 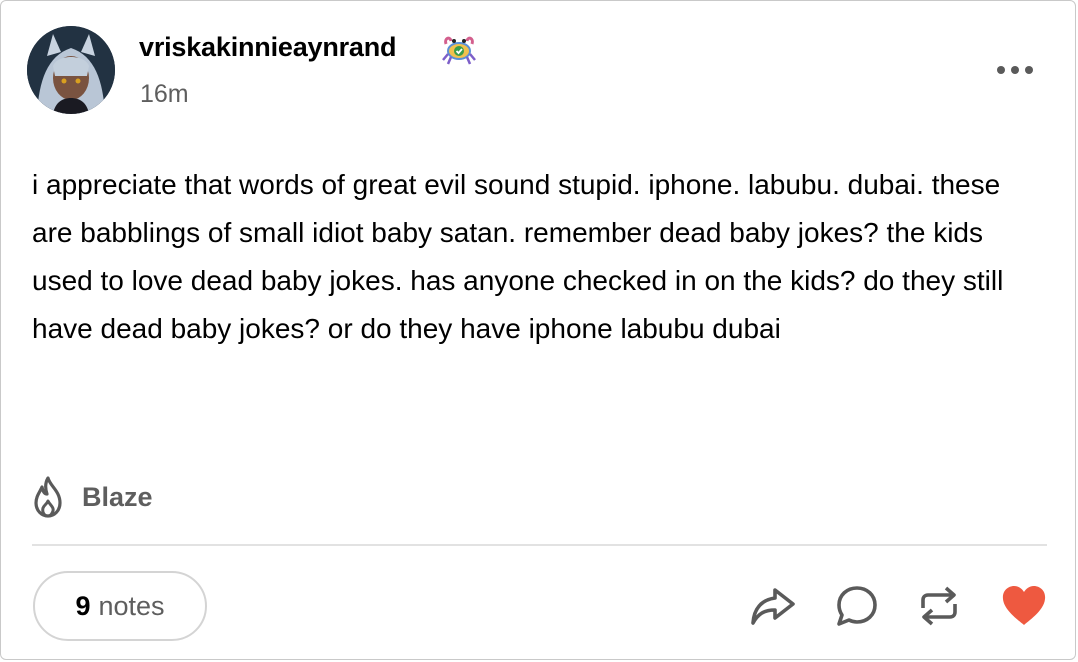 What do you see at coordinates (164, 94) in the screenshot?
I see `post-timestamp: 16m` at bounding box center [164, 94].